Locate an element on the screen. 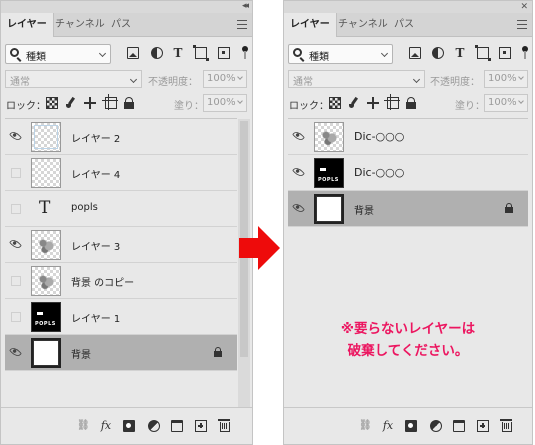  layer-row: T popls is located at coordinates (121, 209).